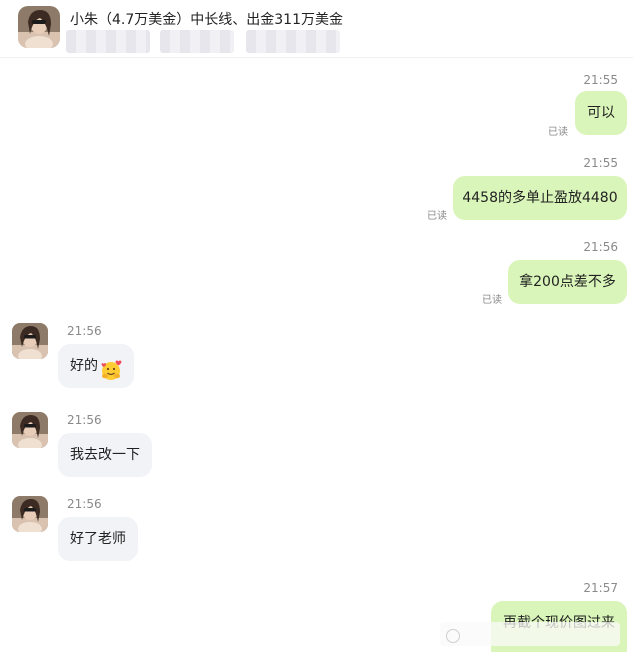  What do you see at coordinates (453, 636) in the screenshot?
I see `watermark-icon` at bounding box center [453, 636].